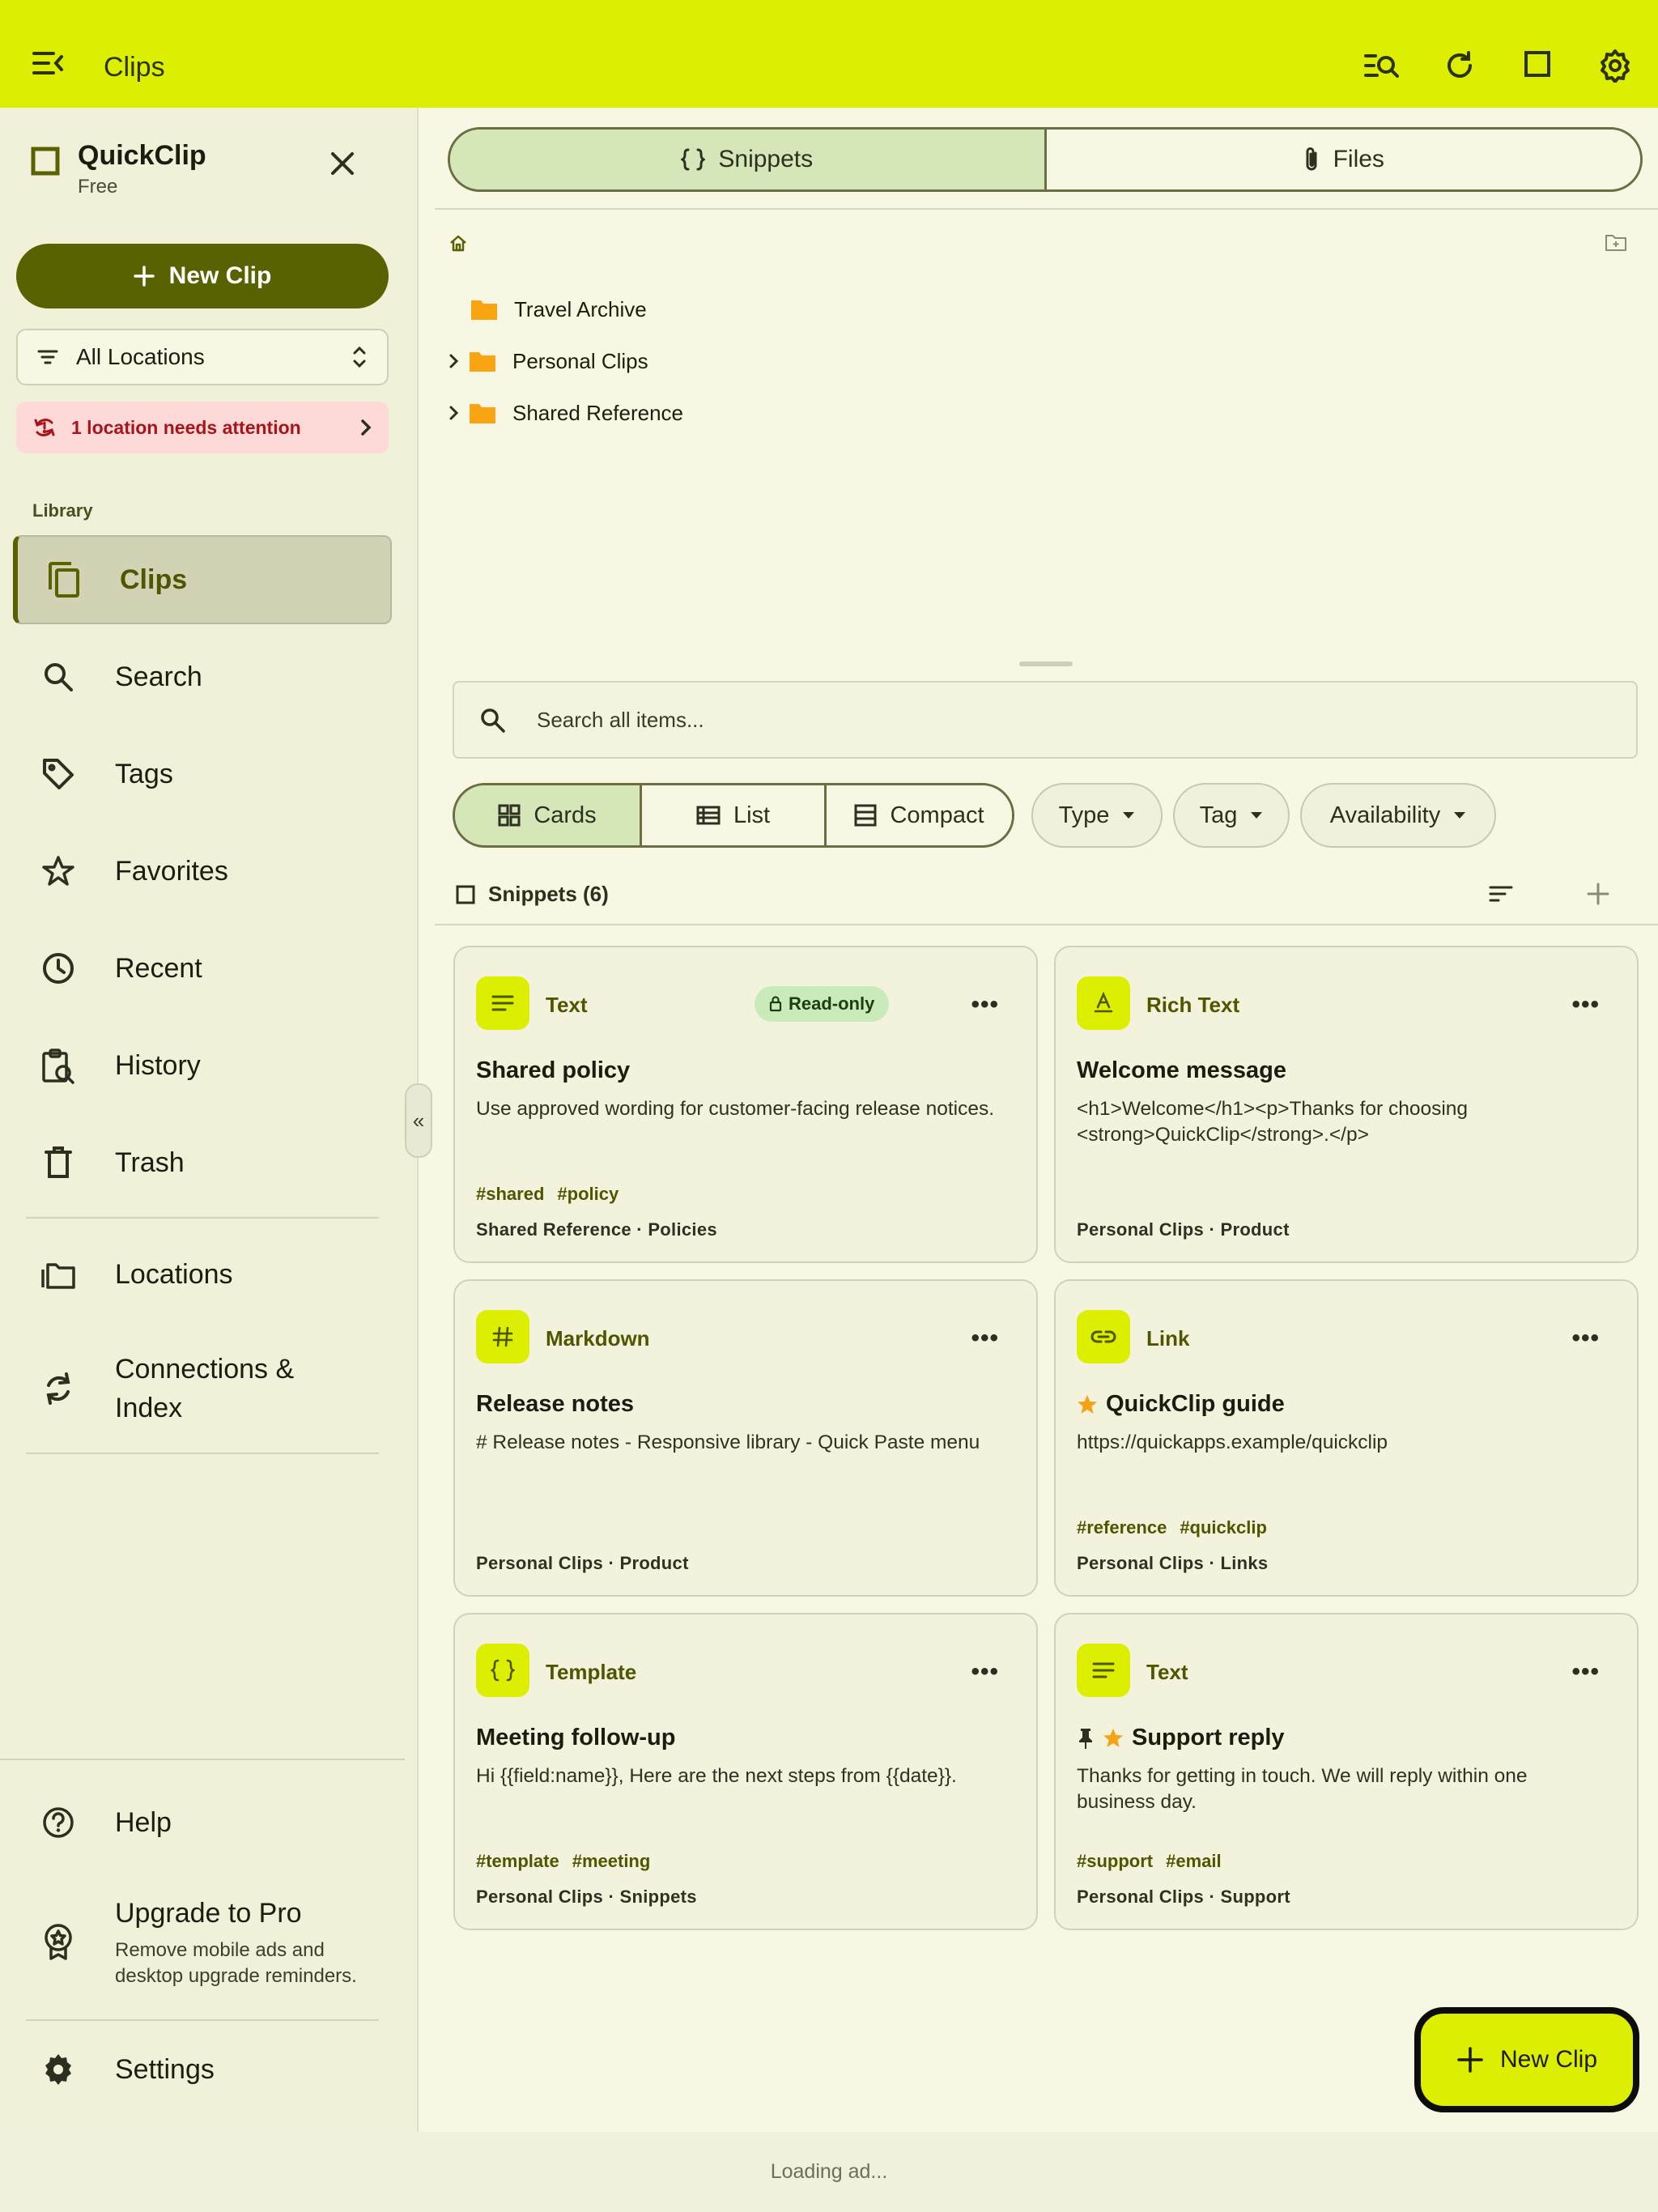  Describe the element at coordinates (202, 1823) in the screenshot. I see `sidebar-item-help: Help` at that location.